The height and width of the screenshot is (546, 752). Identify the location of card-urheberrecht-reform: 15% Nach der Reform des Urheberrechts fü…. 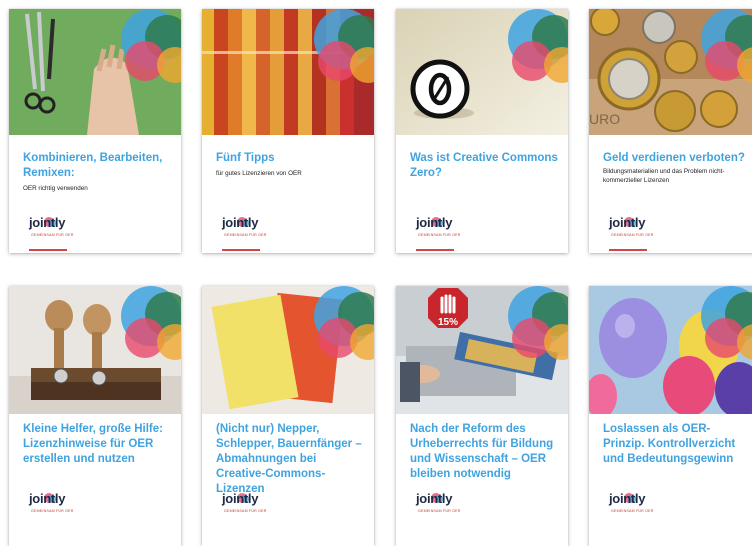
(482, 416).